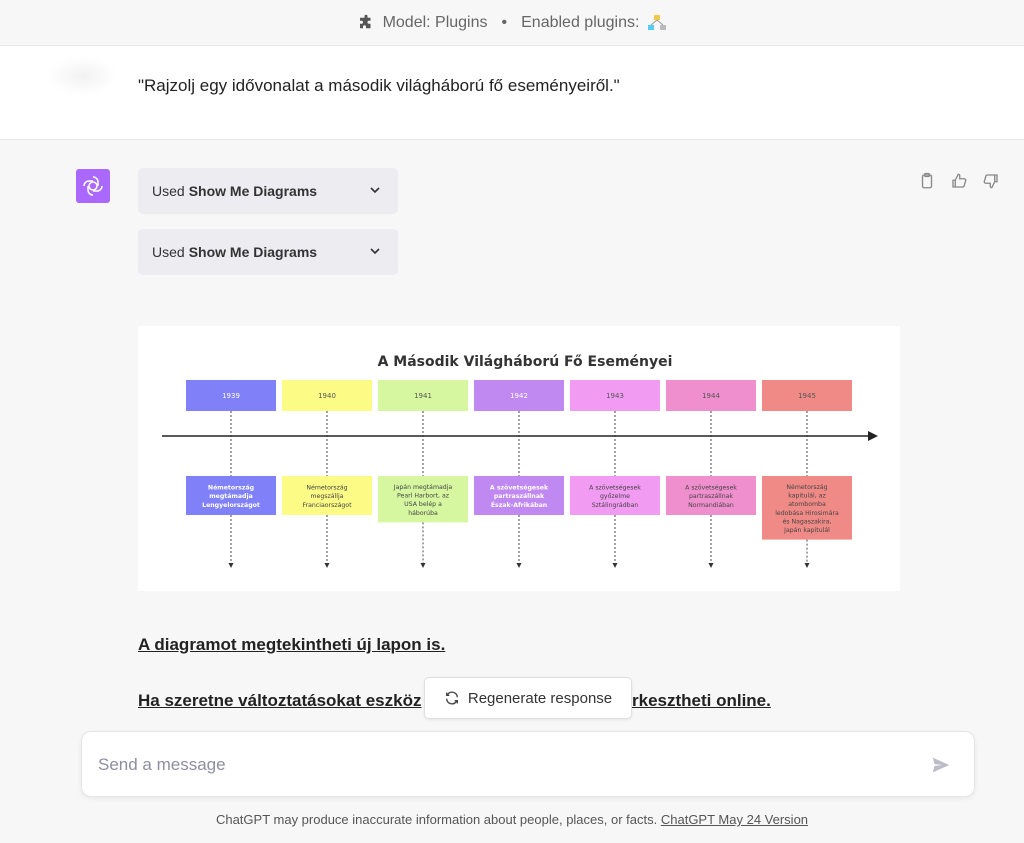 This screenshot has width=1024, height=843. Describe the element at coordinates (423, 396) in the screenshot. I see `year-label: 1941` at that location.